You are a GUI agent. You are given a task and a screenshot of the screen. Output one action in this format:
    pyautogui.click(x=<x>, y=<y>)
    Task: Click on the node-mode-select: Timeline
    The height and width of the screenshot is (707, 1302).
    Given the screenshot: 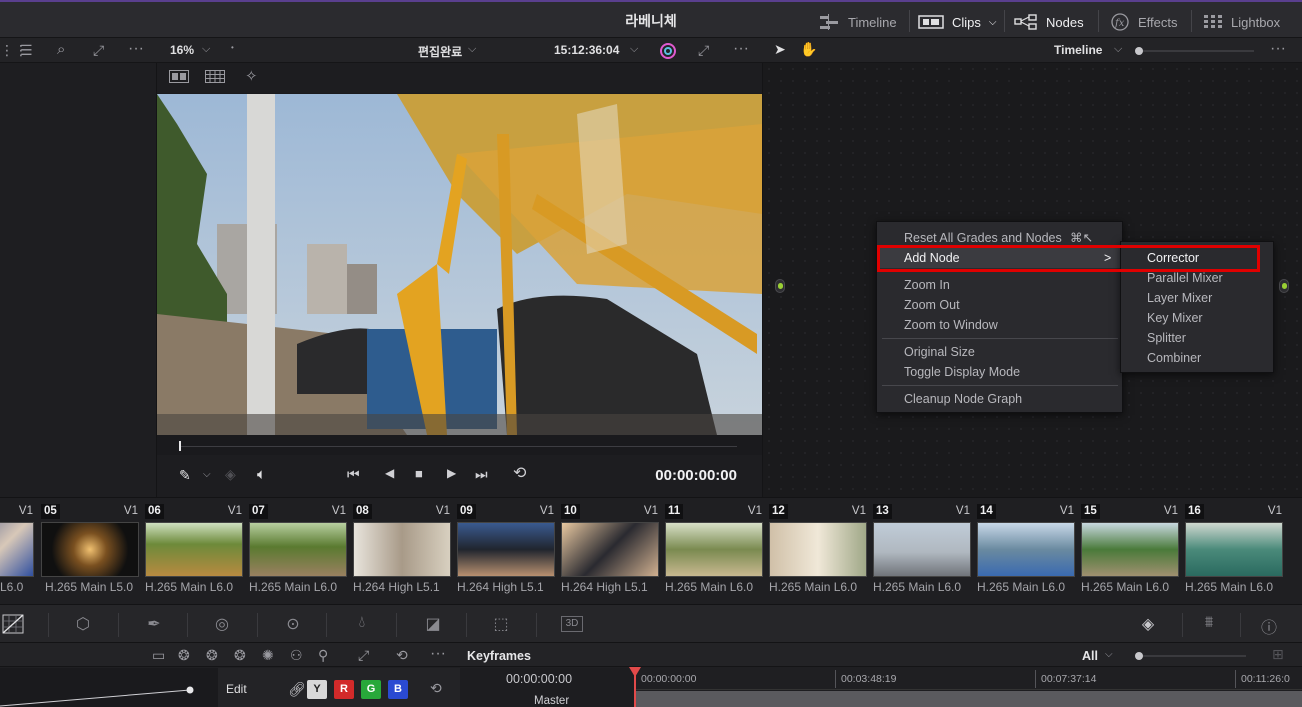 What is the action you would take?
    pyautogui.click(x=1078, y=50)
    